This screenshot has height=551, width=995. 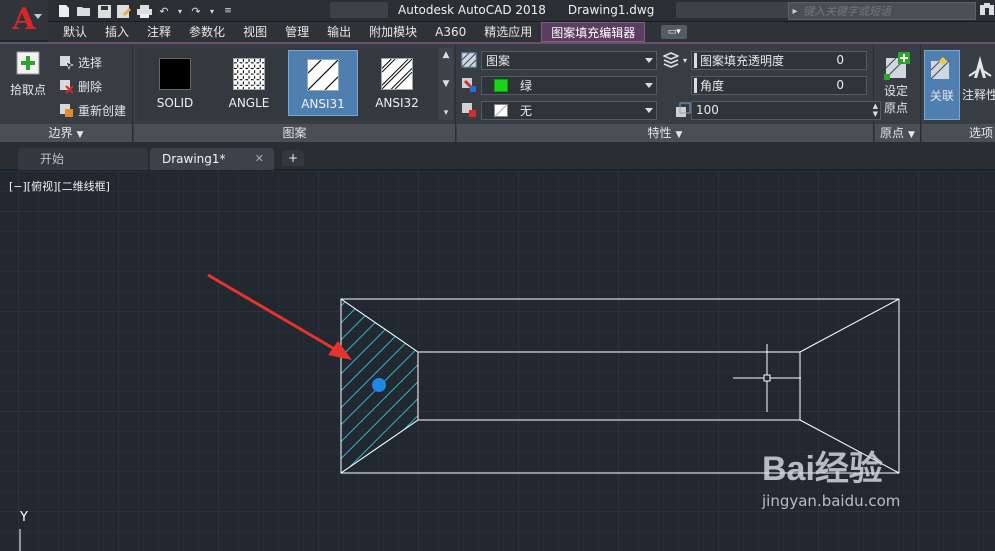 I want to click on tab-insert: 插入, so click(x=117, y=32).